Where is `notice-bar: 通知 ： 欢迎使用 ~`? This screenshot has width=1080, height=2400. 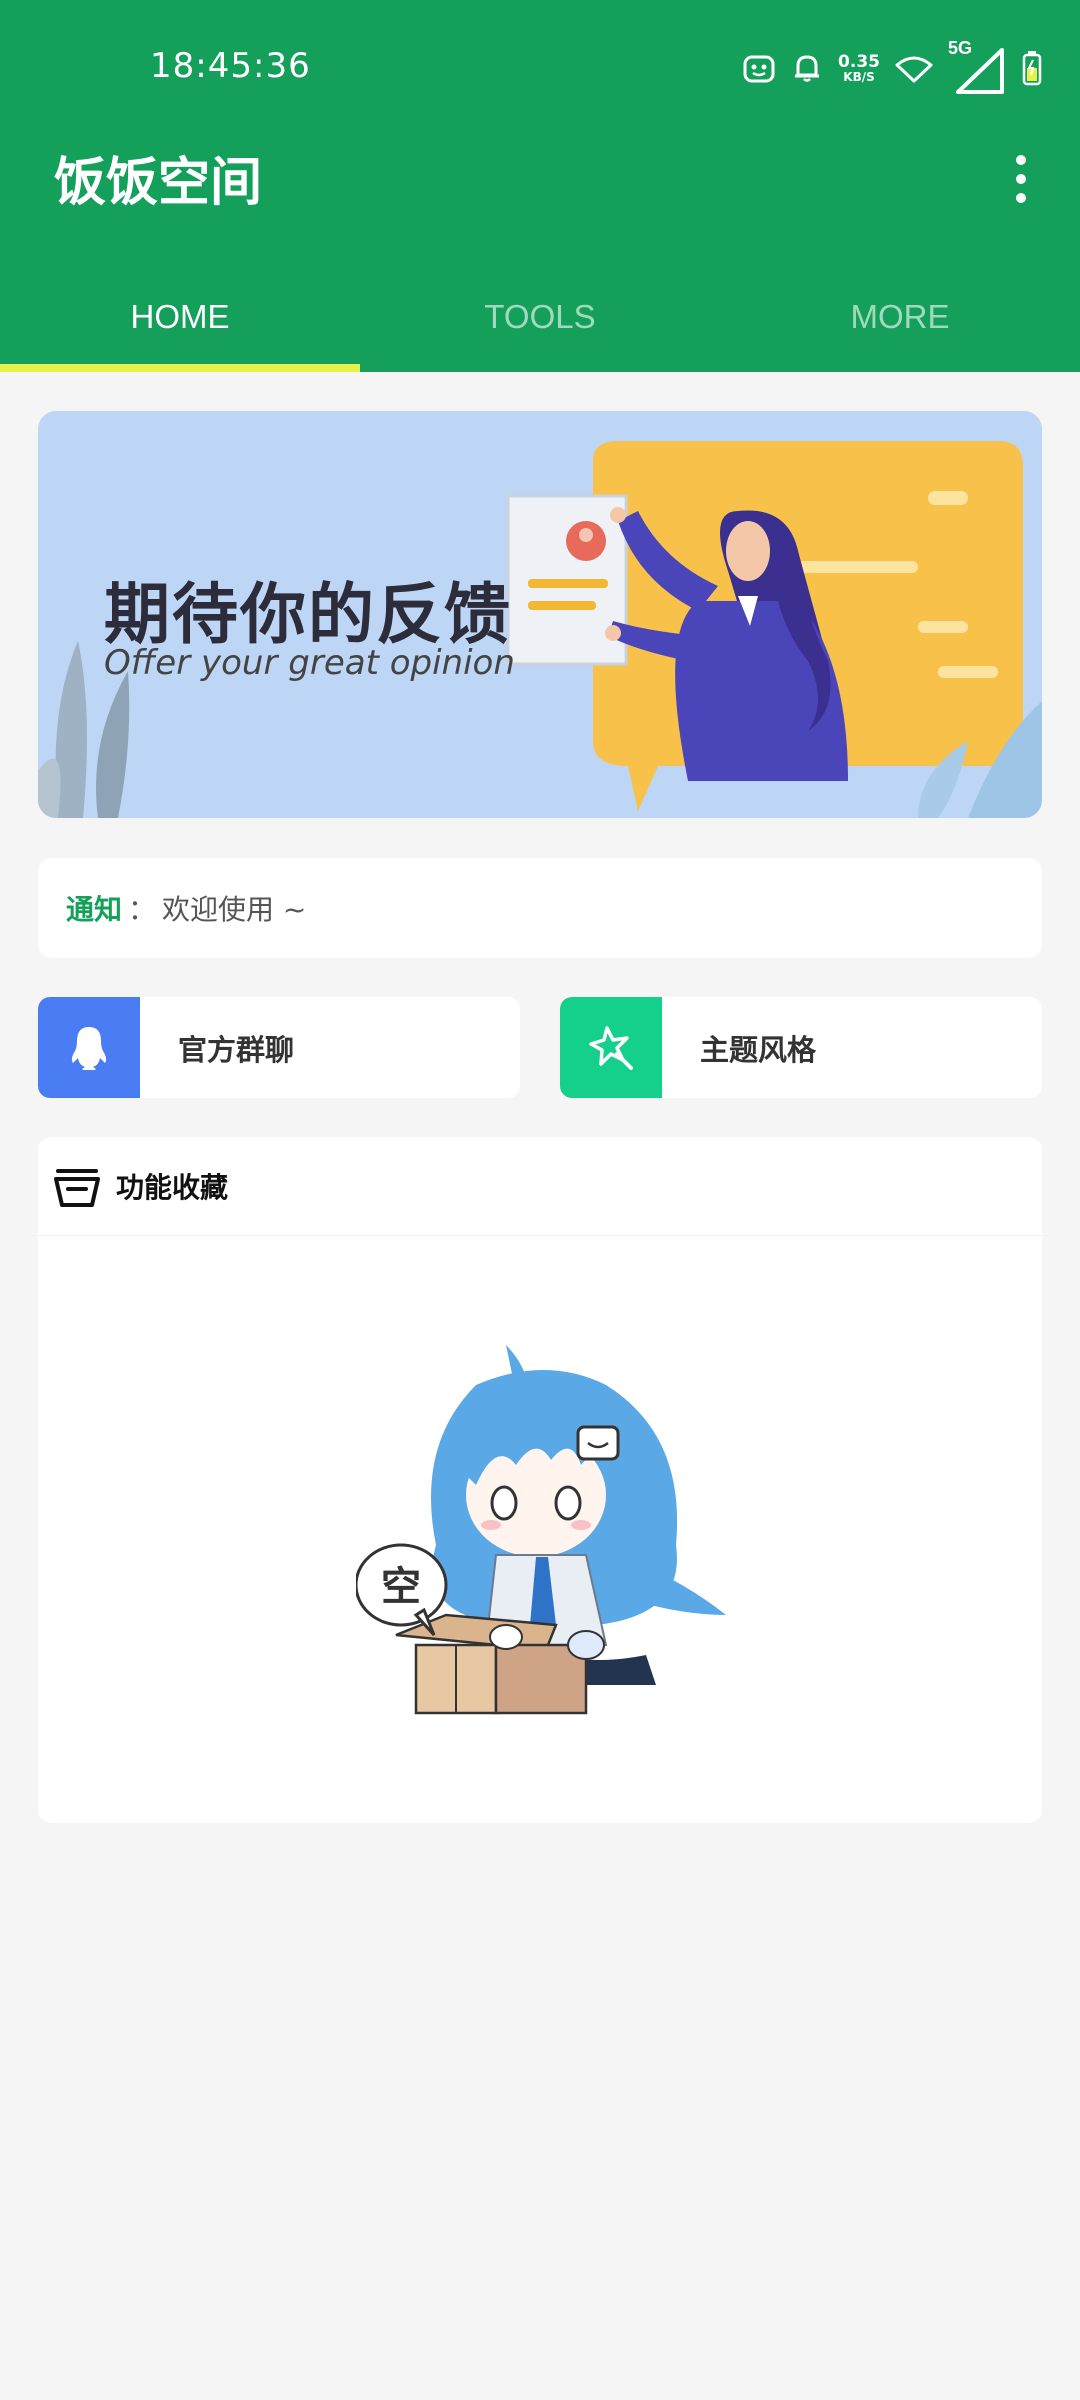
notice-bar: 通知 ： 欢迎使用 ~ is located at coordinates (540, 908).